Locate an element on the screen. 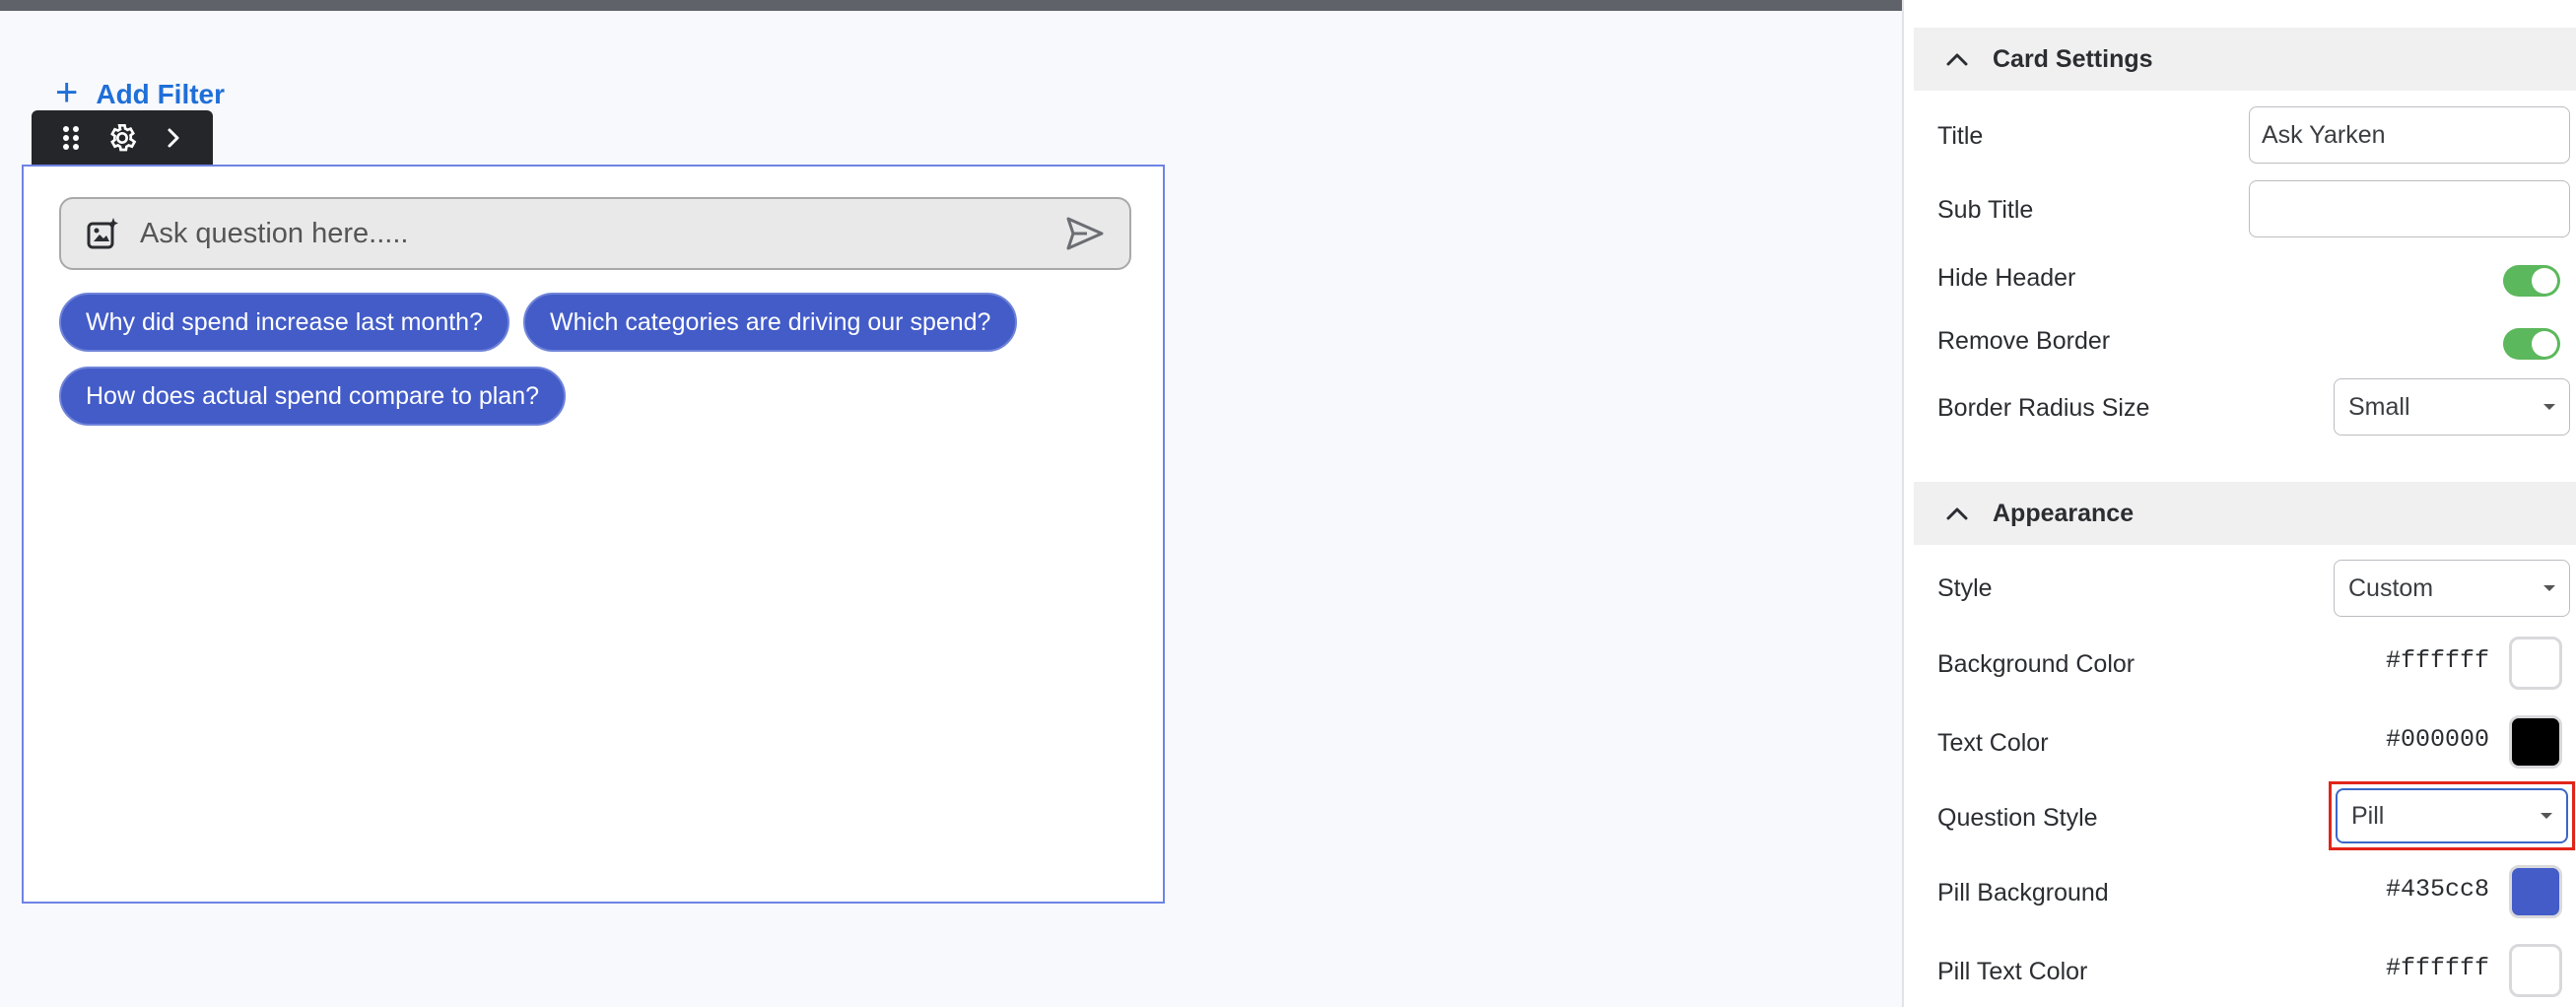 The image size is (2576, 1007). selection-highlight is located at coordinates (2452, 815).